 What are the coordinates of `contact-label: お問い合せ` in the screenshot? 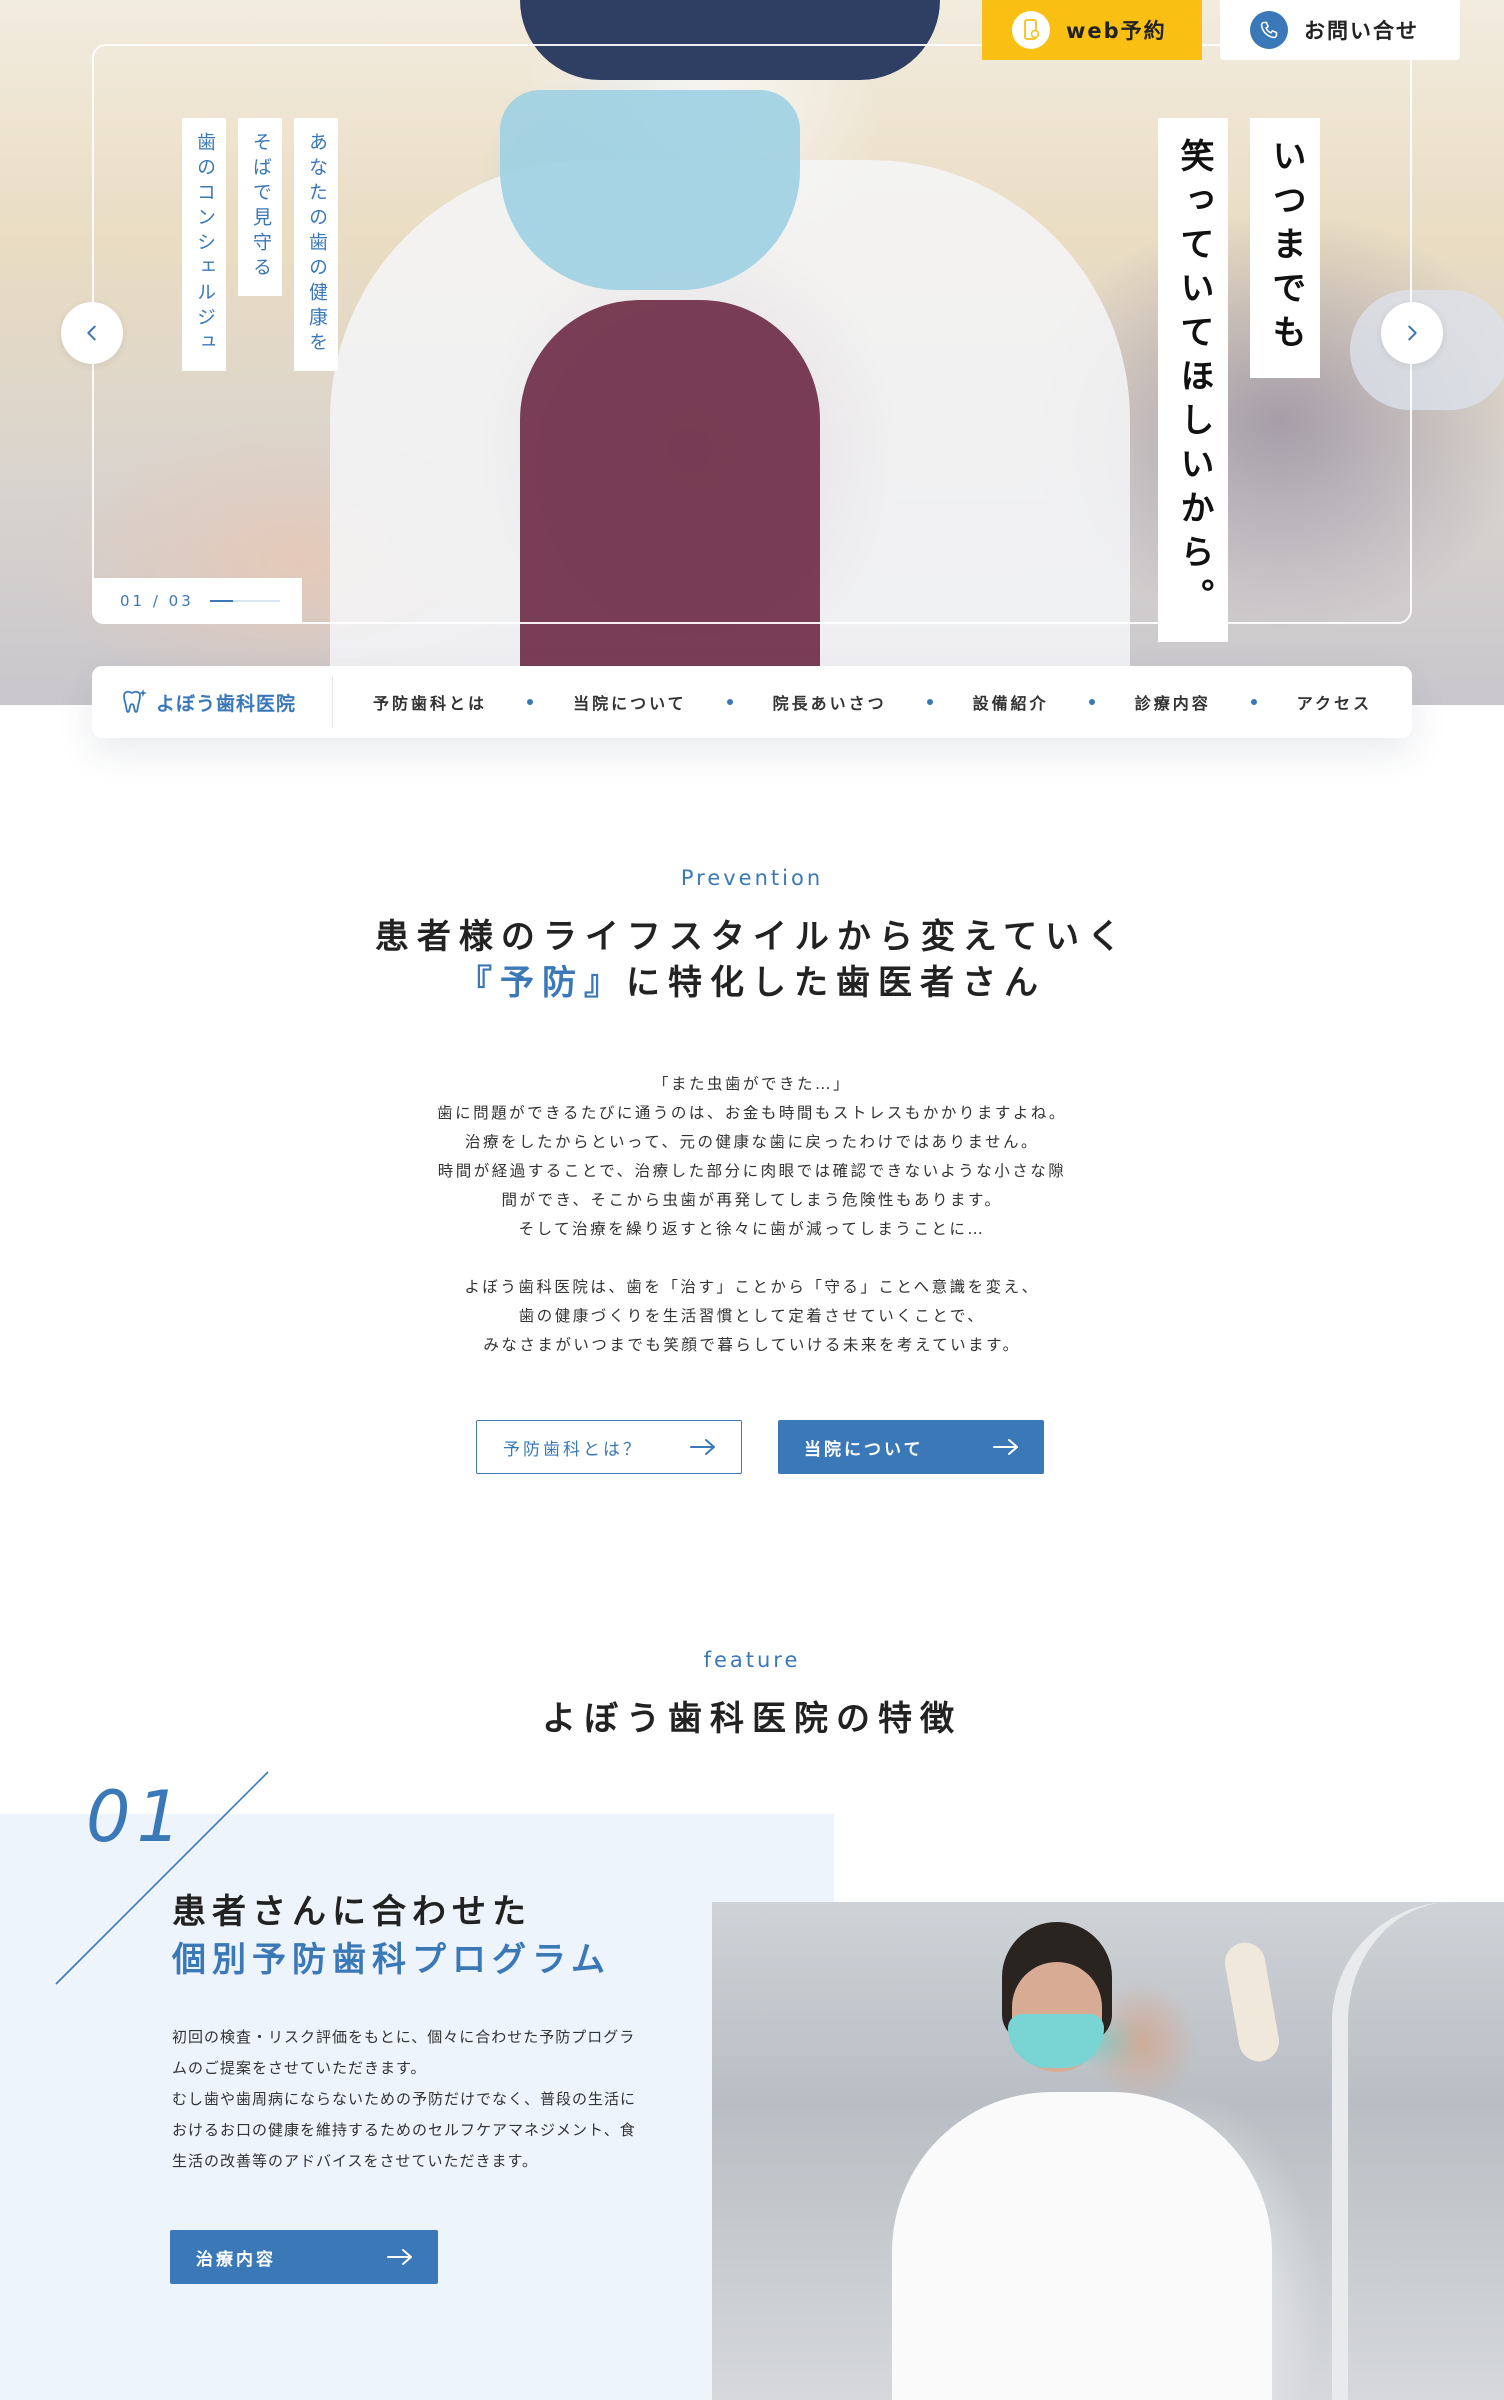 It's located at (1361, 31).